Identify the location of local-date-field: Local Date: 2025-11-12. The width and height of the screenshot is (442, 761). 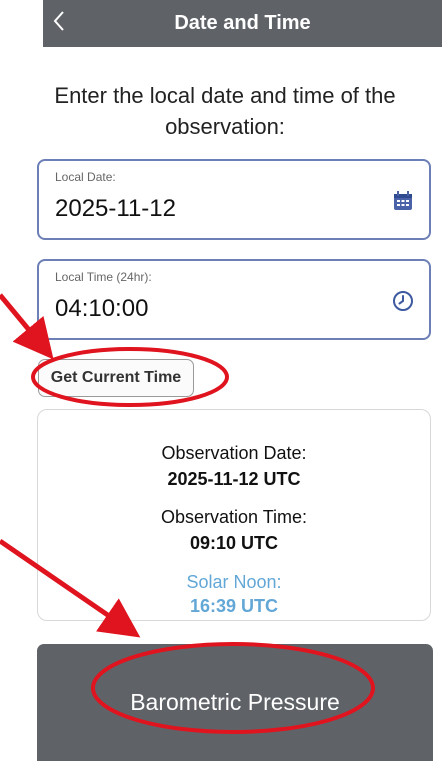
(234, 199).